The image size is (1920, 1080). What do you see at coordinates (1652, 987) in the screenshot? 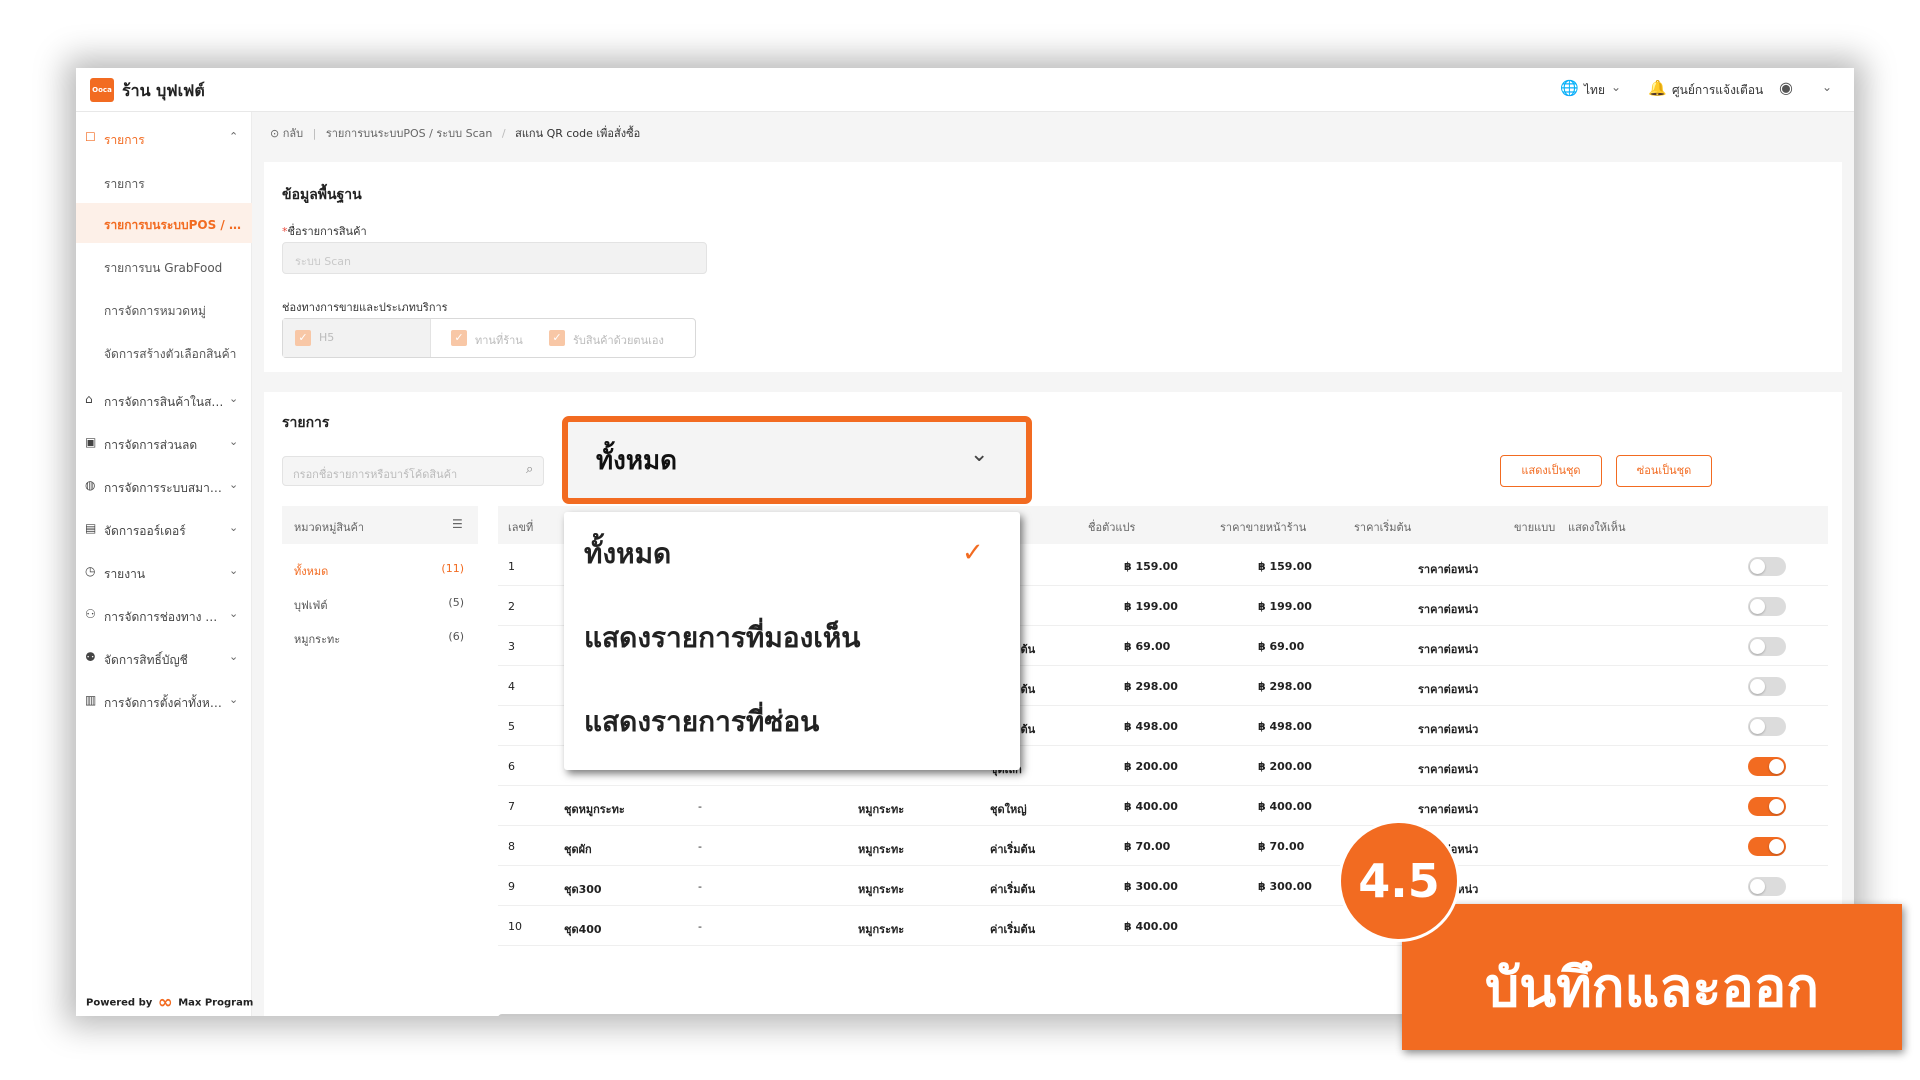
I see `step-label: บันทึกและออก` at bounding box center [1652, 987].